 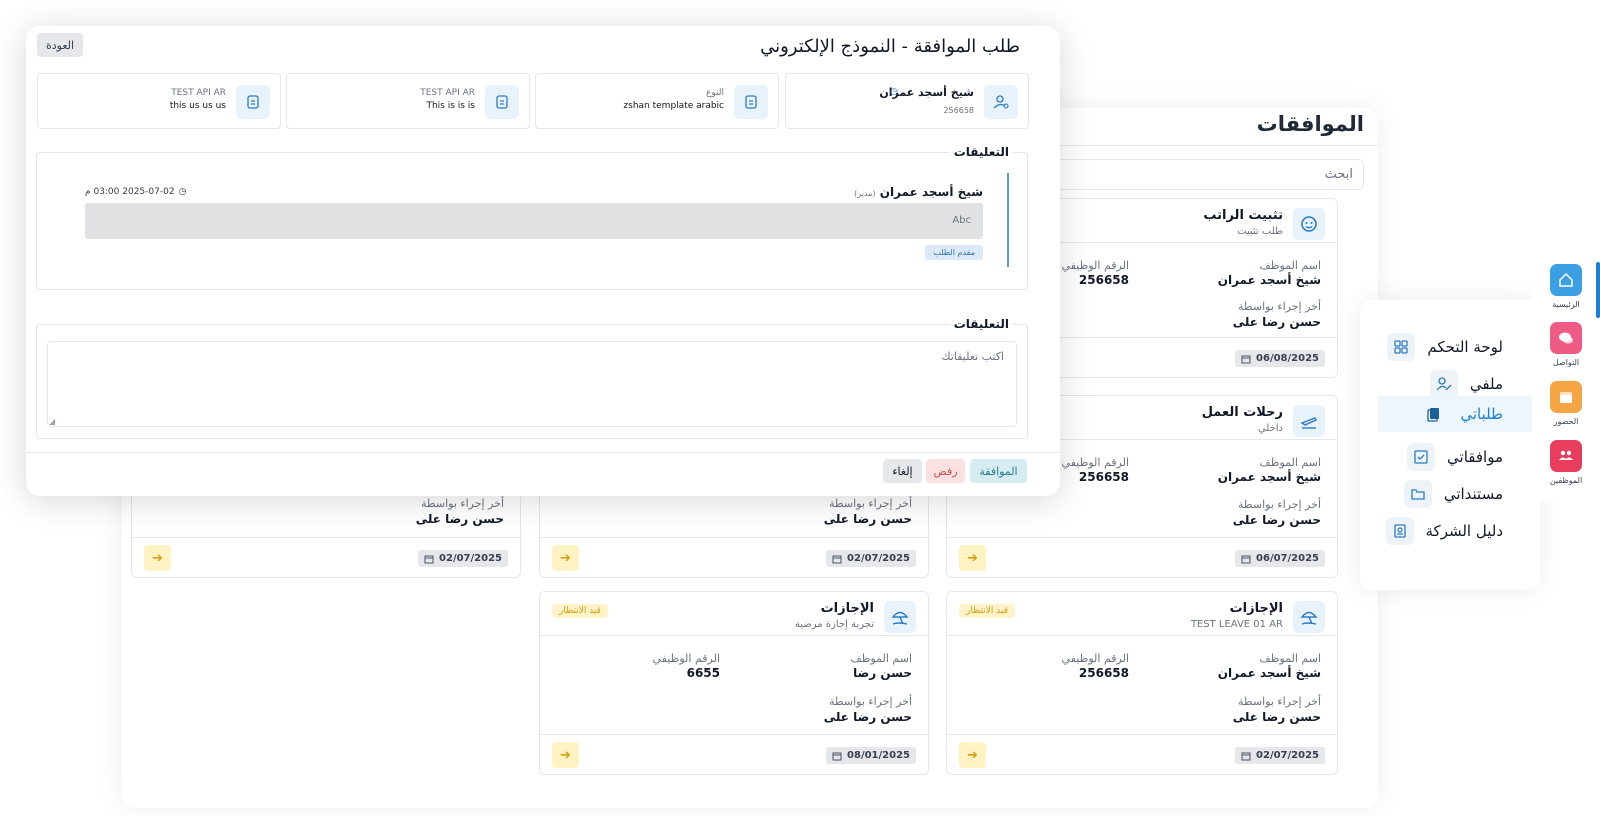 What do you see at coordinates (871, 558) in the screenshot?
I see `date-badge: 02/07/2025` at bounding box center [871, 558].